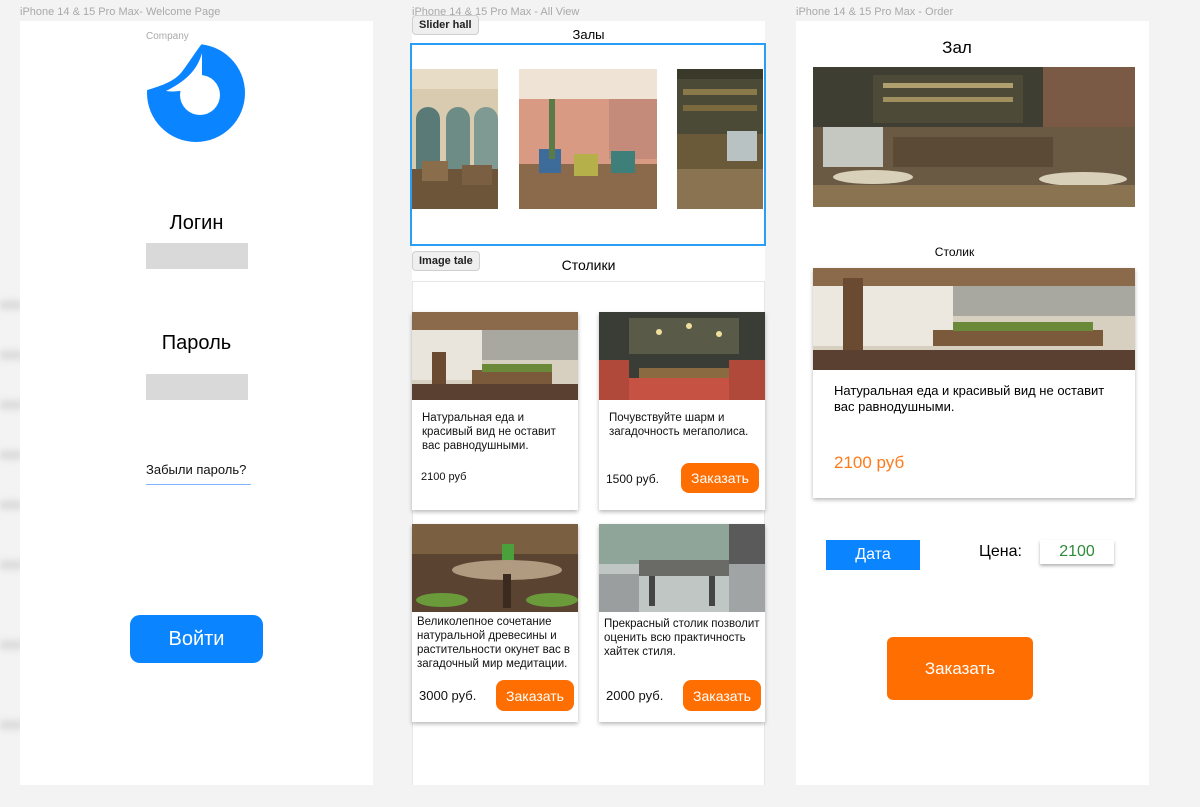  Describe the element at coordinates (974, 319) in the screenshot. I see `selected-table-photo` at that location.